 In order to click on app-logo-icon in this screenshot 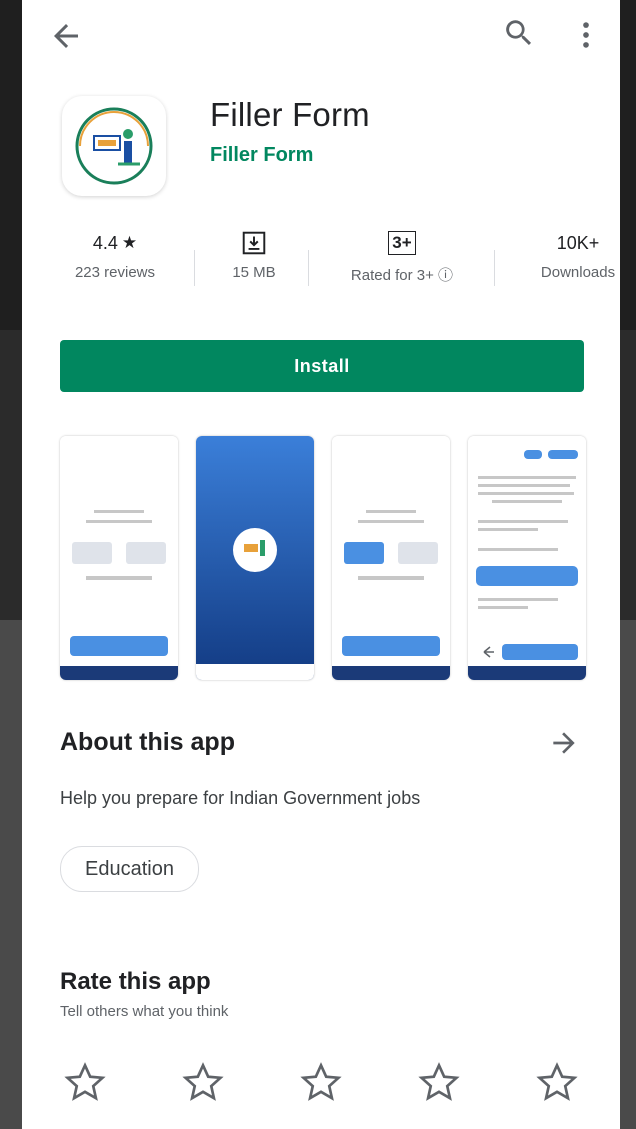, I will do `click(114, 146)`.